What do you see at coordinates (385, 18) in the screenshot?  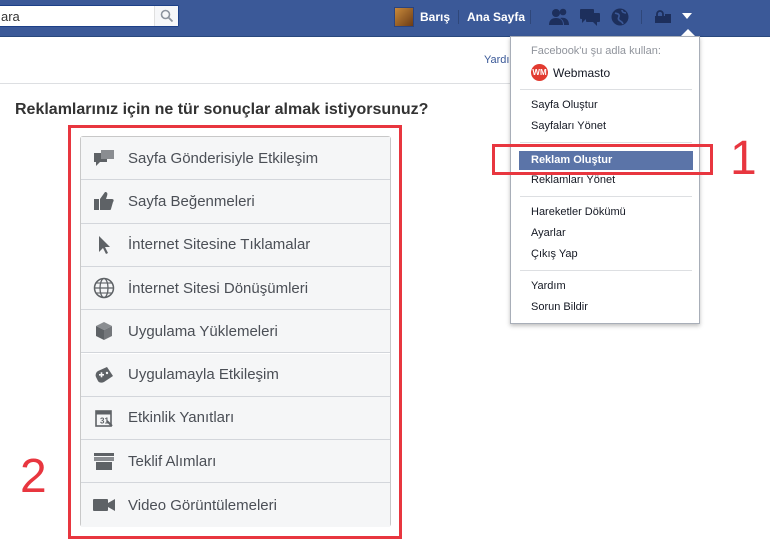 I see `top-navigation-bar: ara Barış Ana Sayfa` at bounding box center [385, 18].